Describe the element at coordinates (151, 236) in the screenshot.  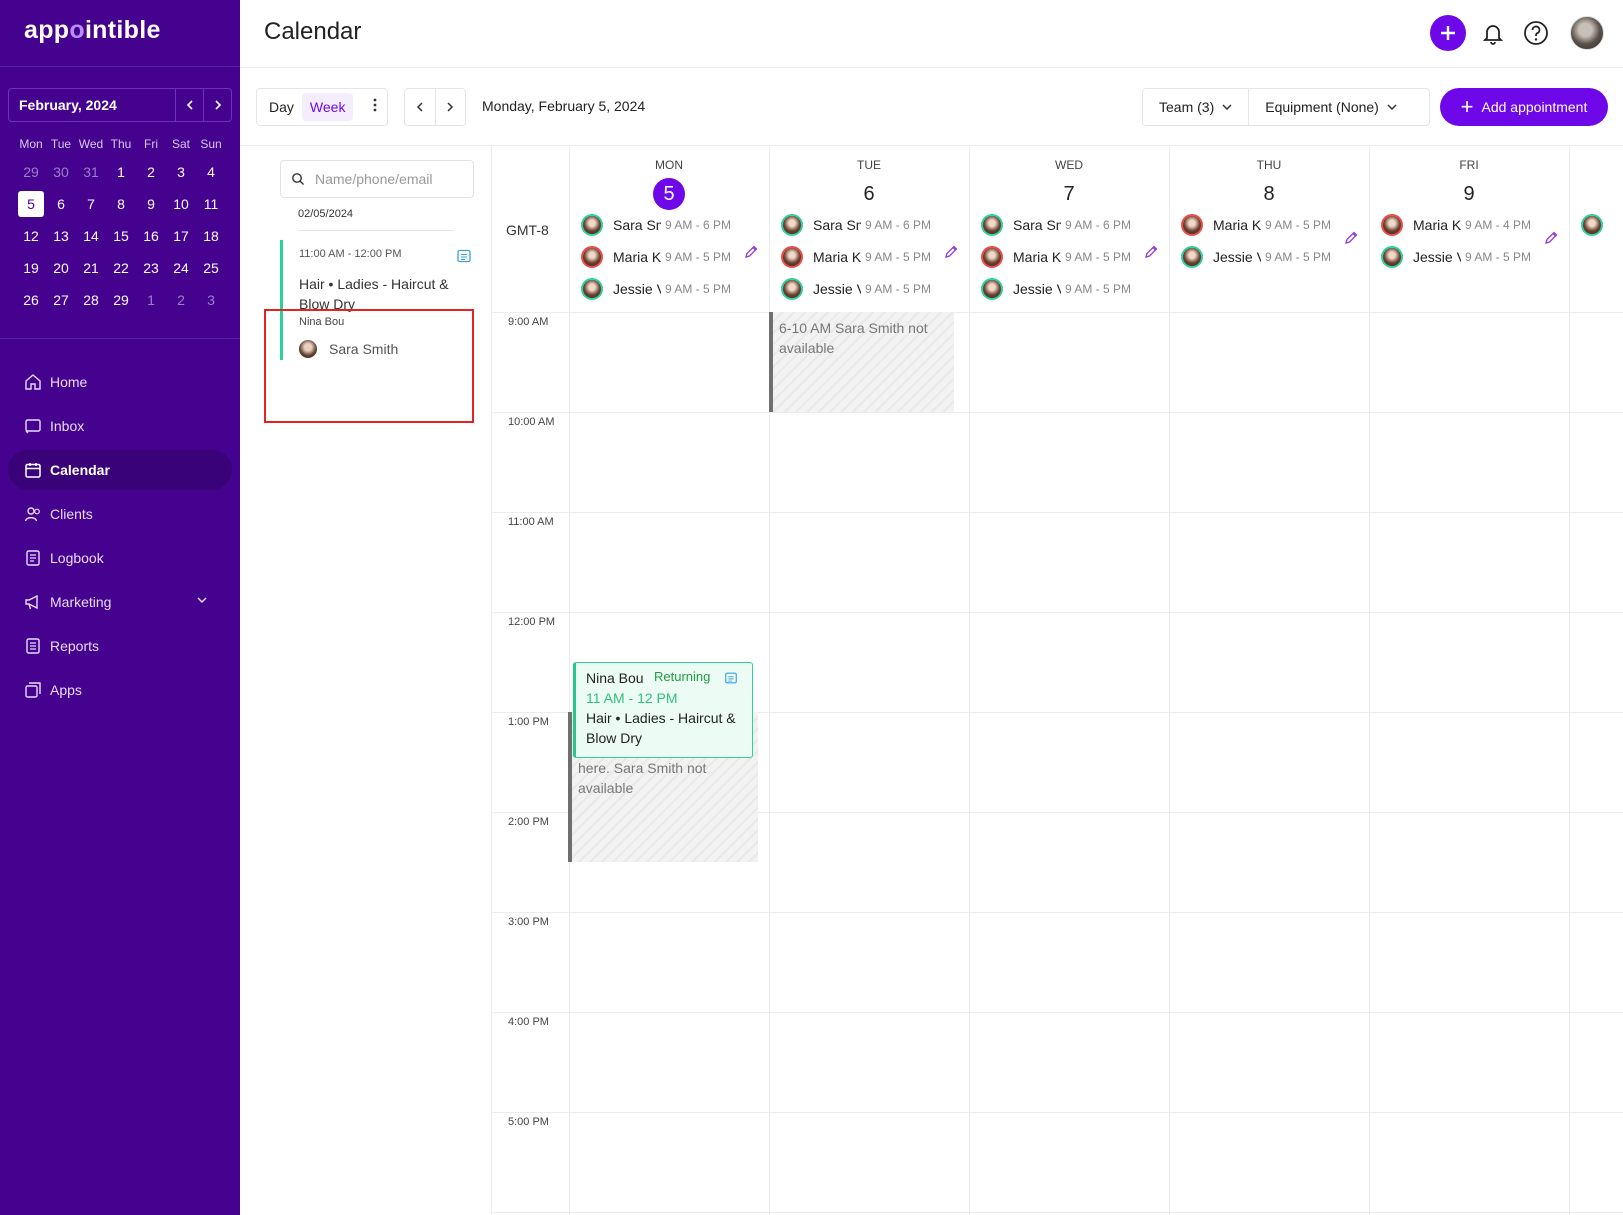
I see `mini-calendar-day: 16` at that location.